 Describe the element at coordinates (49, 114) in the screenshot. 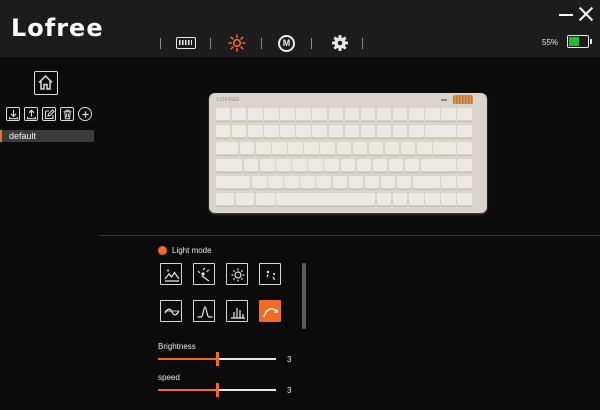

I see `edit-icon` at that location.